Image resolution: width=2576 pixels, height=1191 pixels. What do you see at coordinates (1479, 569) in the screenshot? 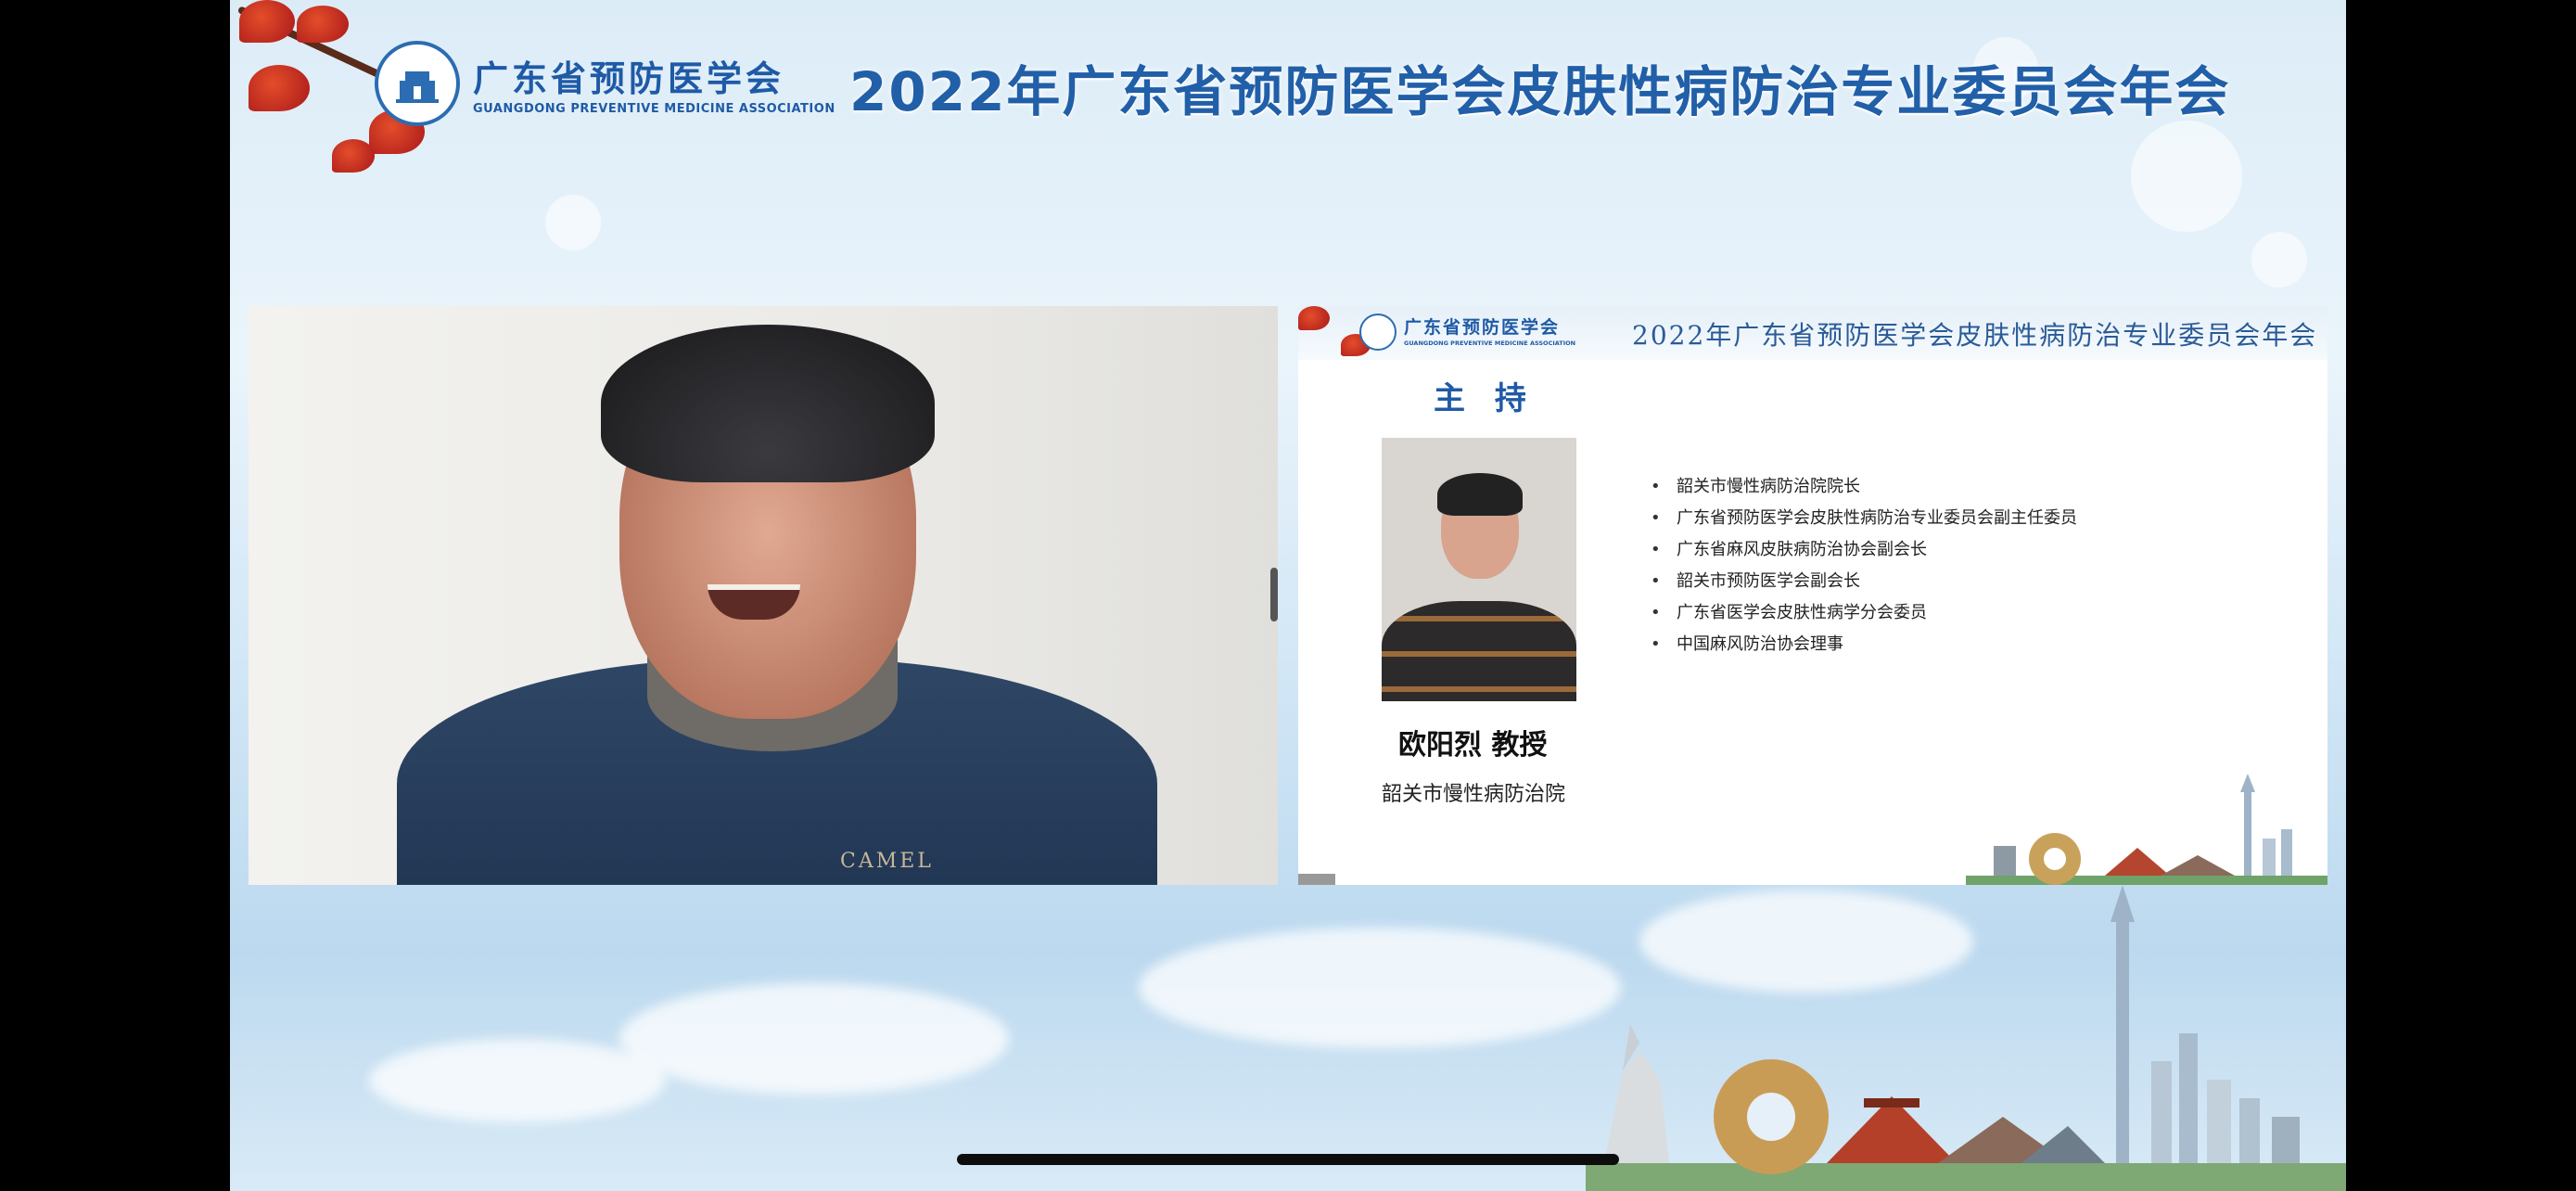
I see `host-photo` at bounding box center [1479, 569].